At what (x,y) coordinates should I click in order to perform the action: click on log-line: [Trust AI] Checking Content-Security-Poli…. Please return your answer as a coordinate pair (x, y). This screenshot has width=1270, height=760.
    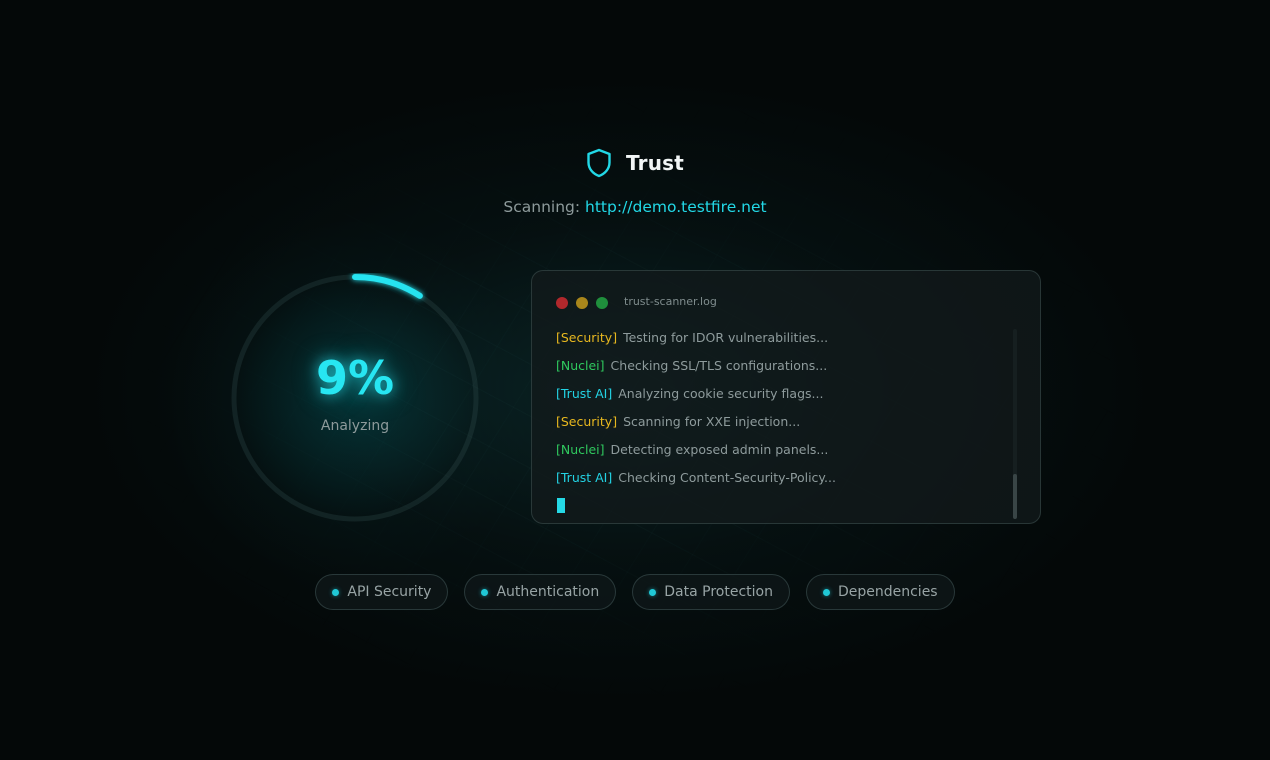
    Looking at the image, I should click on (786, 484).